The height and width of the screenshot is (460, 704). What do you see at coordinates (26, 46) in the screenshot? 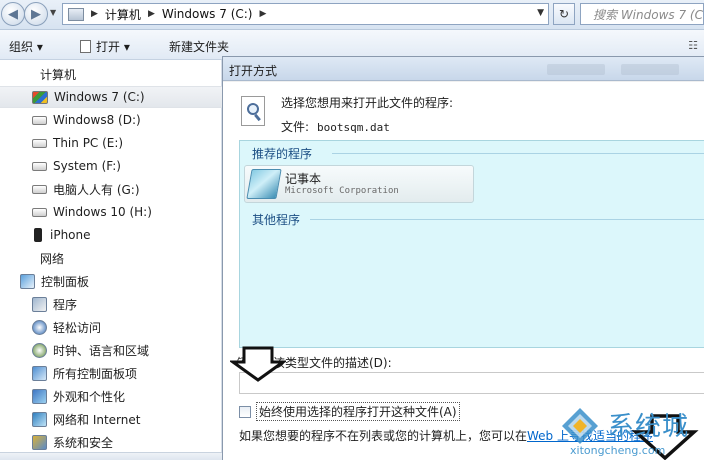
I see `organize-button: 组织 ▾` at bounding box center [26, 46].